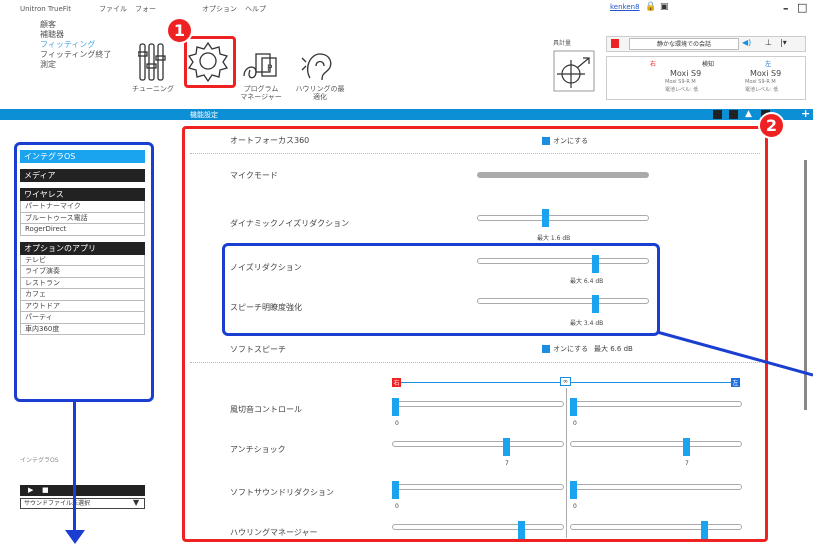 The image size is (813, 545). Describe the element at coordinates (45, 490) in the screenshot. I see `stop-icon: ■` at that location.